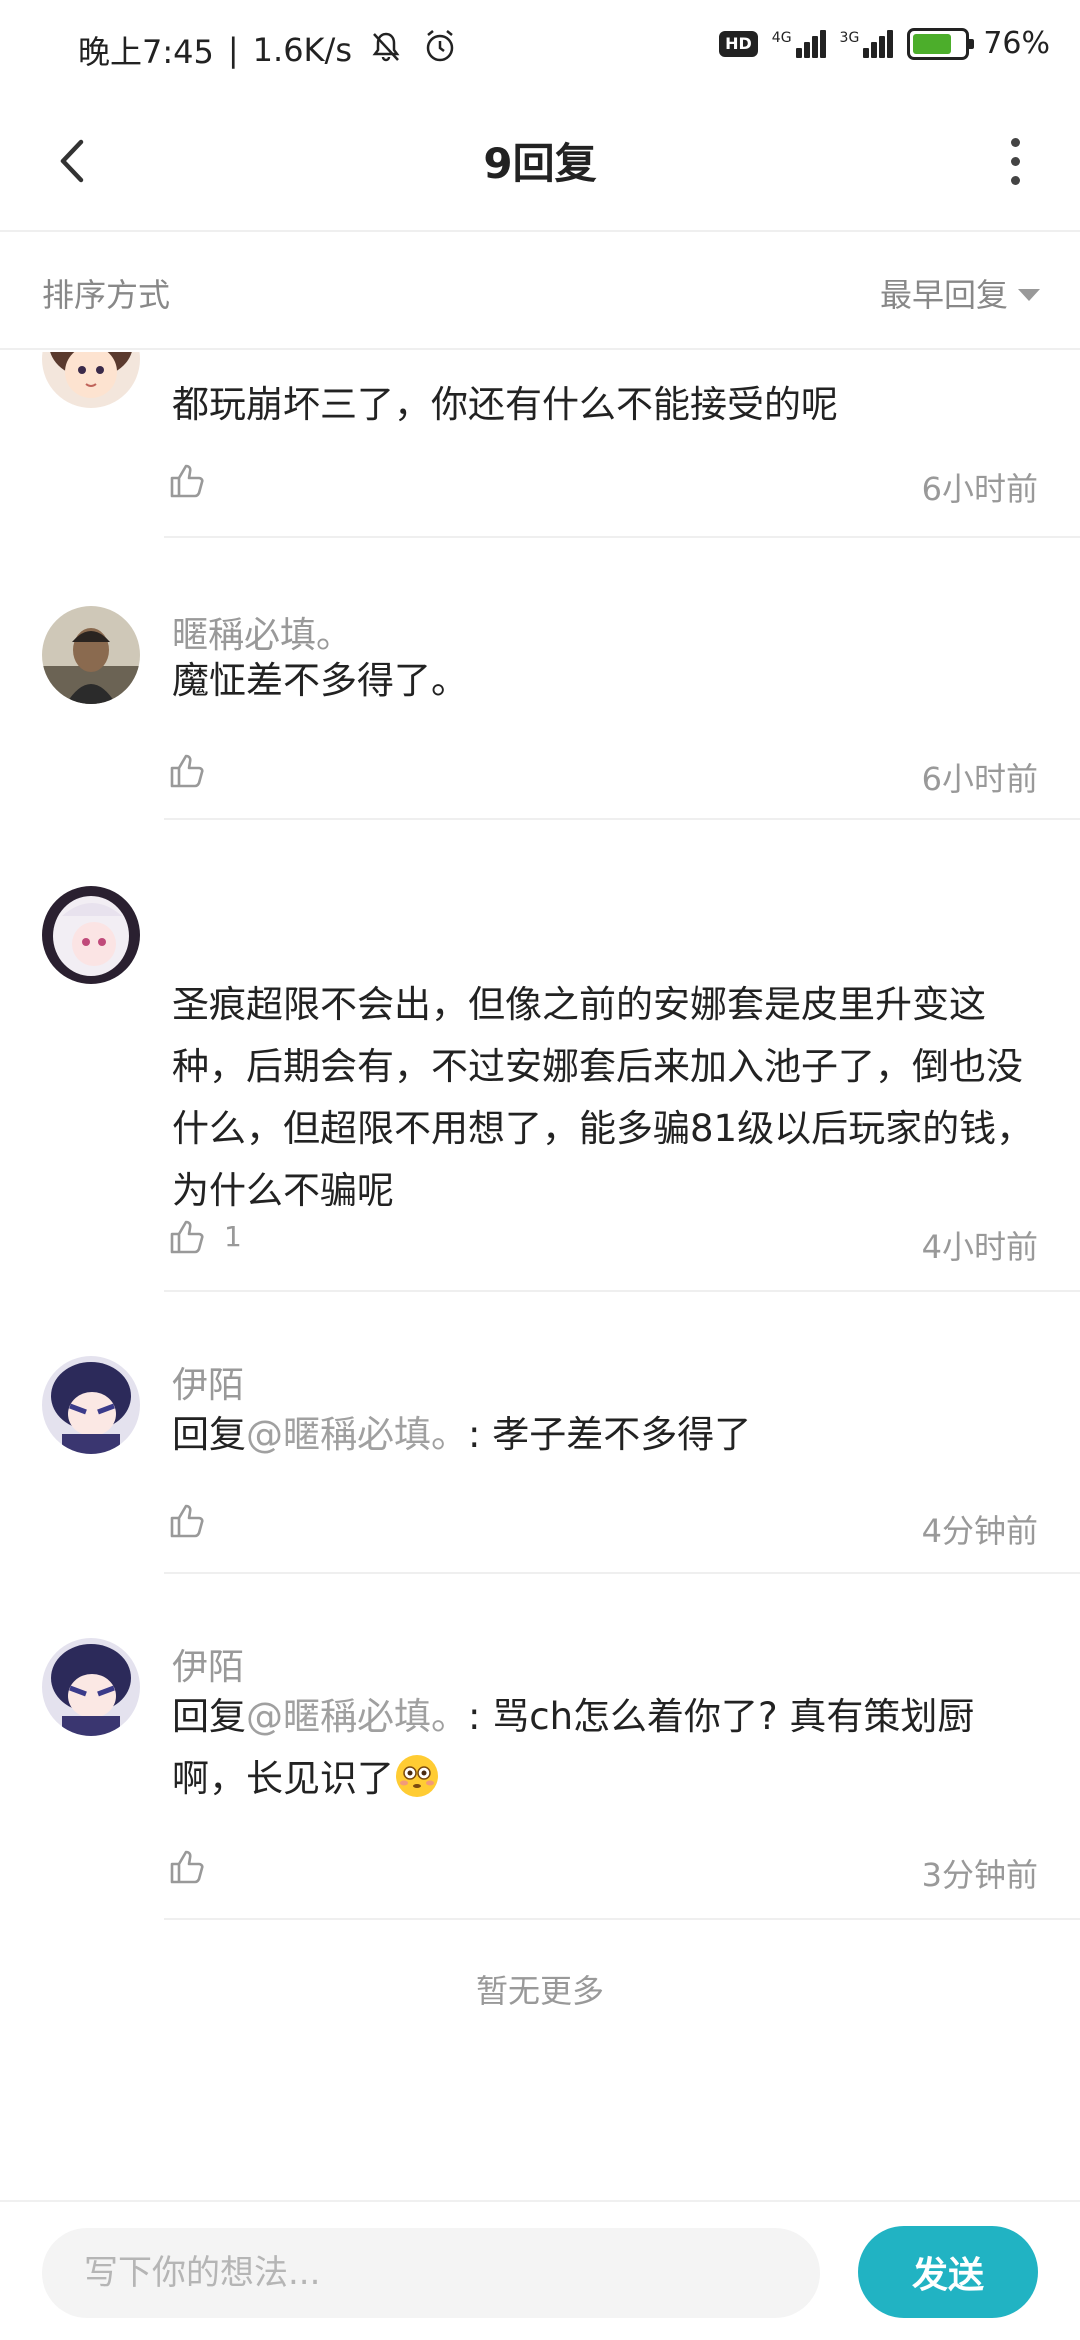 Image resolution: width=1080 pixels, height=2340 pixels. Describe the element at coordinates (943, 295) in the screenshot. I see `sort-value: 最早回复` at that location.